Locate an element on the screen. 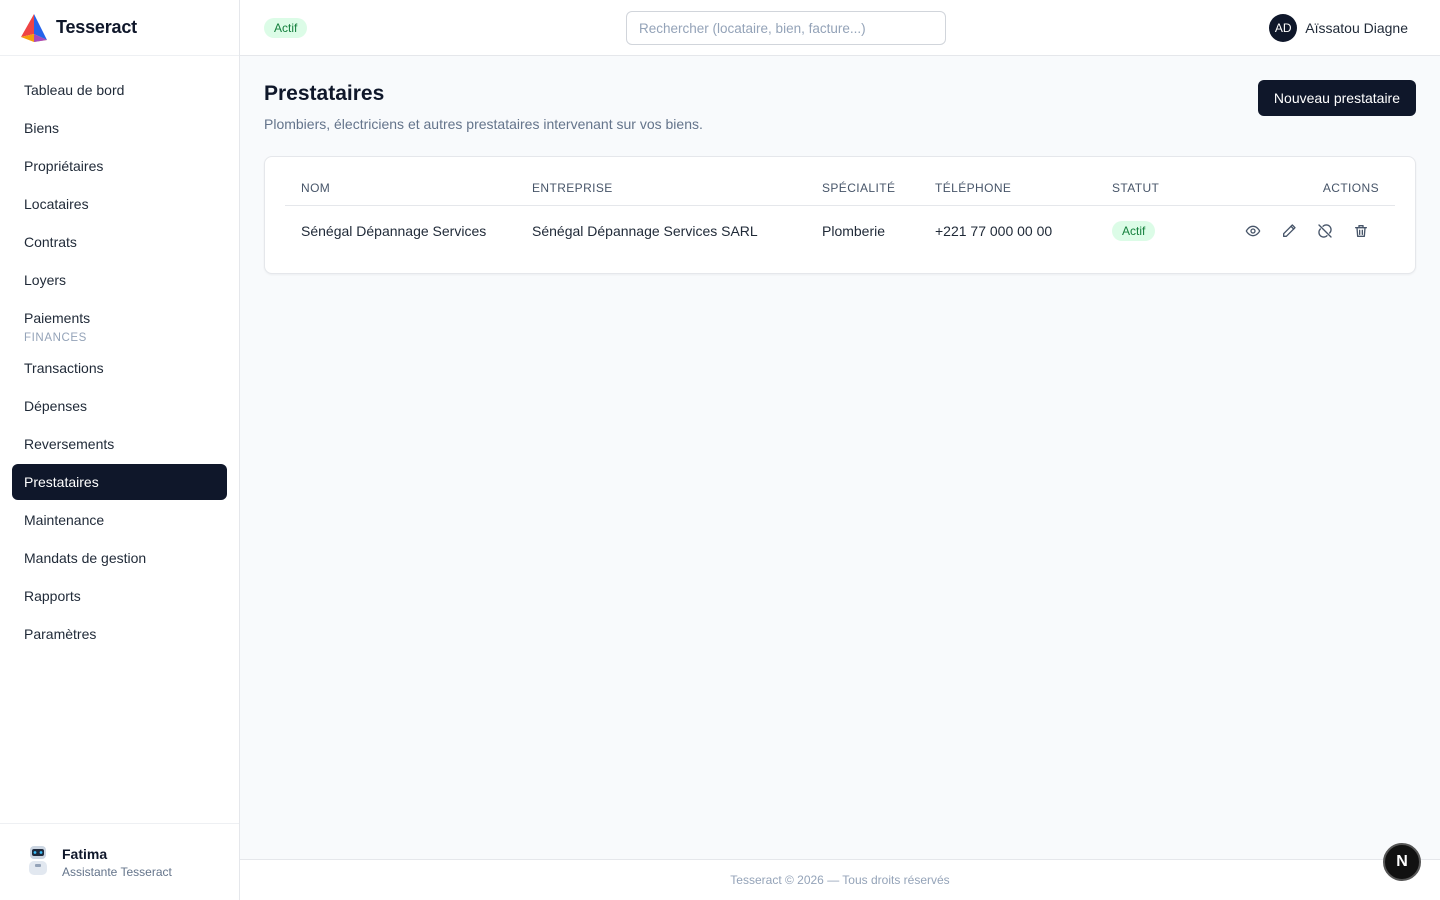  cell-entreprise: Sénégal Dépannage Services SARL is located at coordinates (645, 231).